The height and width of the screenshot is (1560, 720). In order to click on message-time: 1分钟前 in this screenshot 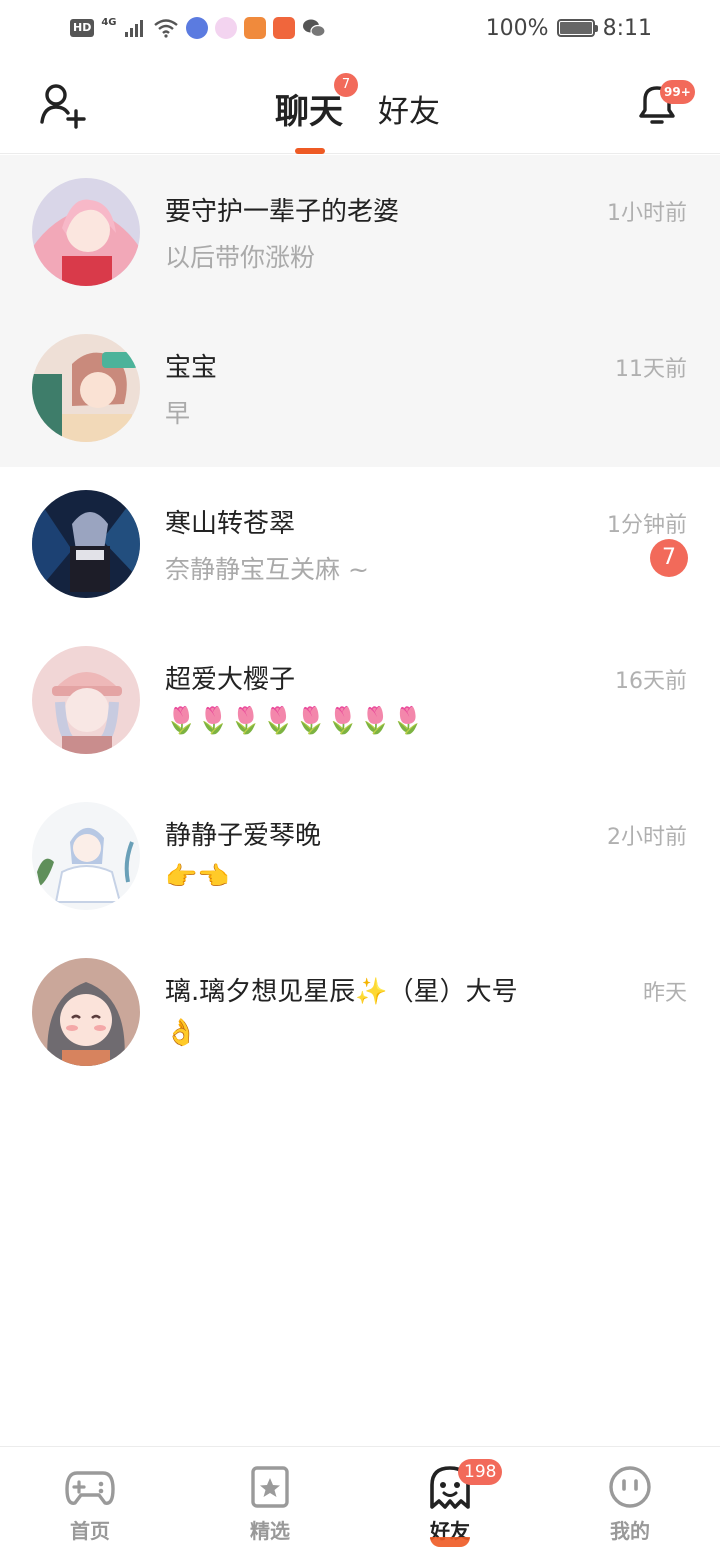, I will do `click(647, 525)`.